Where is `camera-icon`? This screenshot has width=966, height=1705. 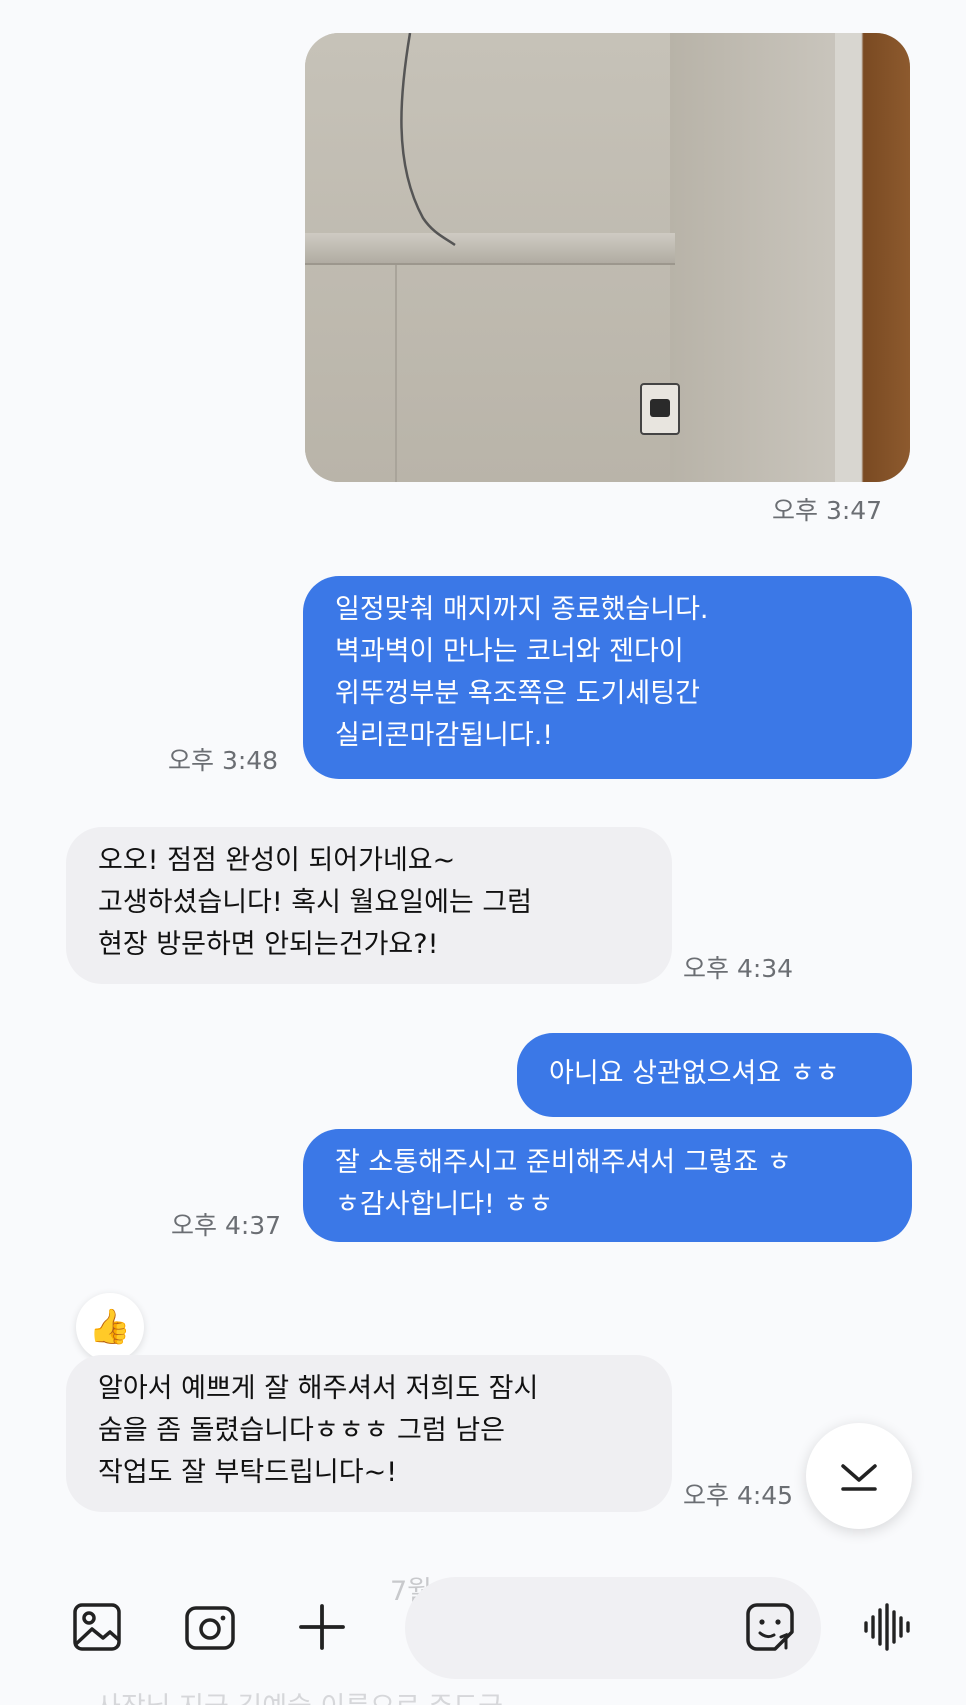
camera-icon is located at coordinates (210, 1628).